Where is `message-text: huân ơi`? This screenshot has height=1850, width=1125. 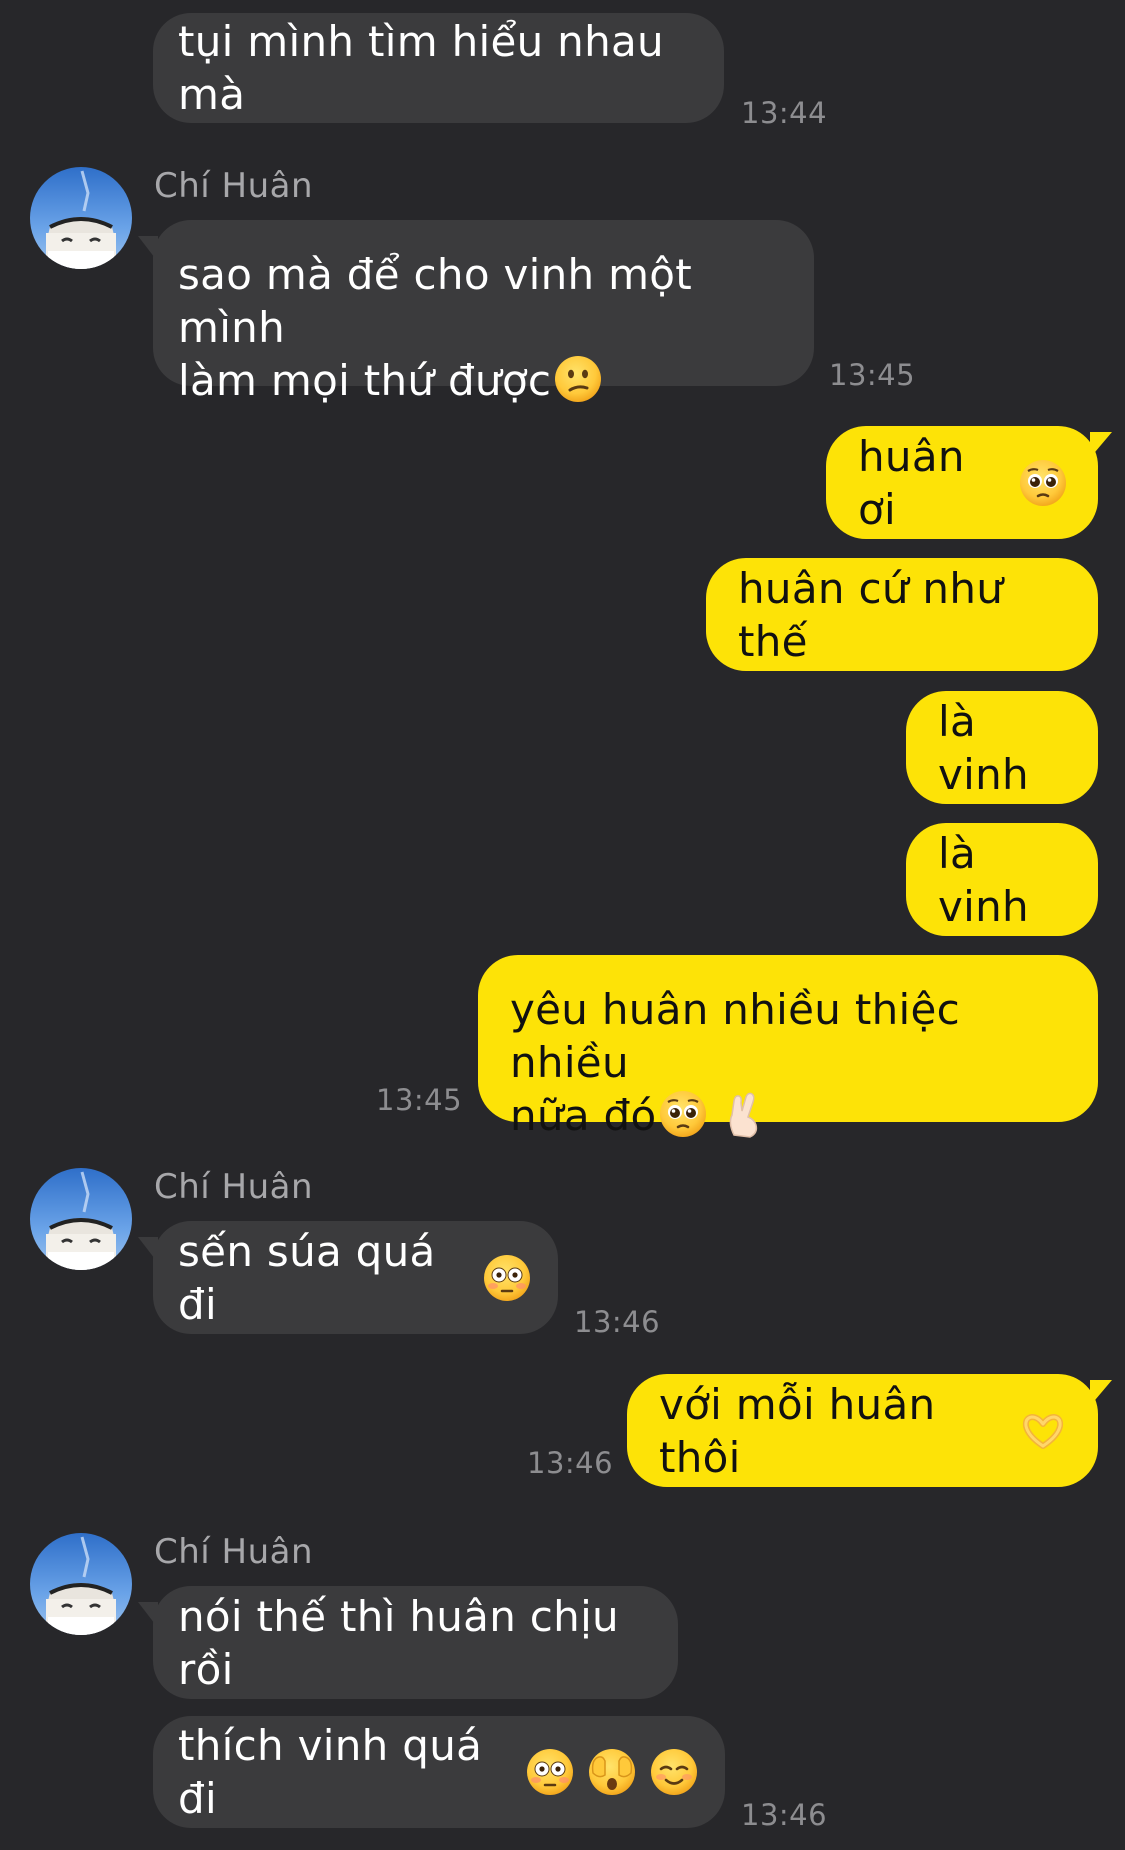 message-text: huân ơi is located at coordinates (911, 482).